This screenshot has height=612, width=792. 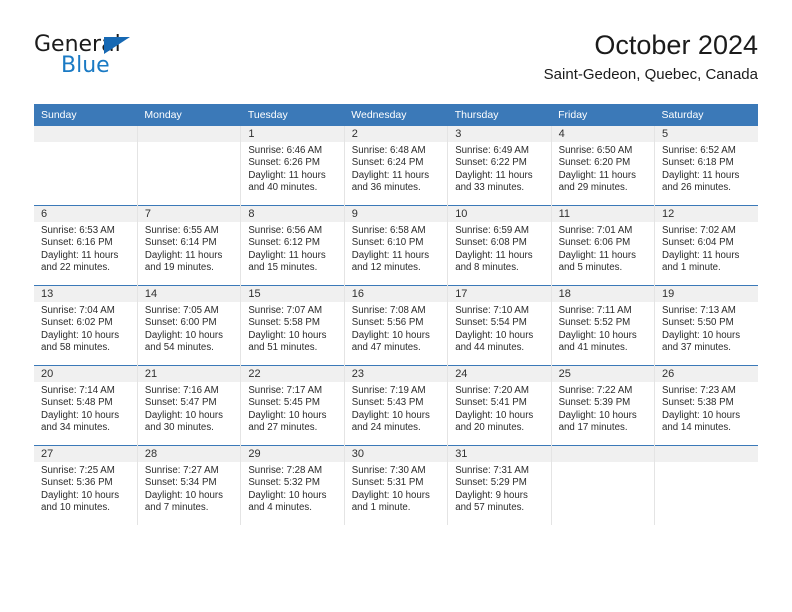 What do you see at coordinates (189, 454) in the screenshot?
I see `day-number: 28` at bounding box center [189, 454].